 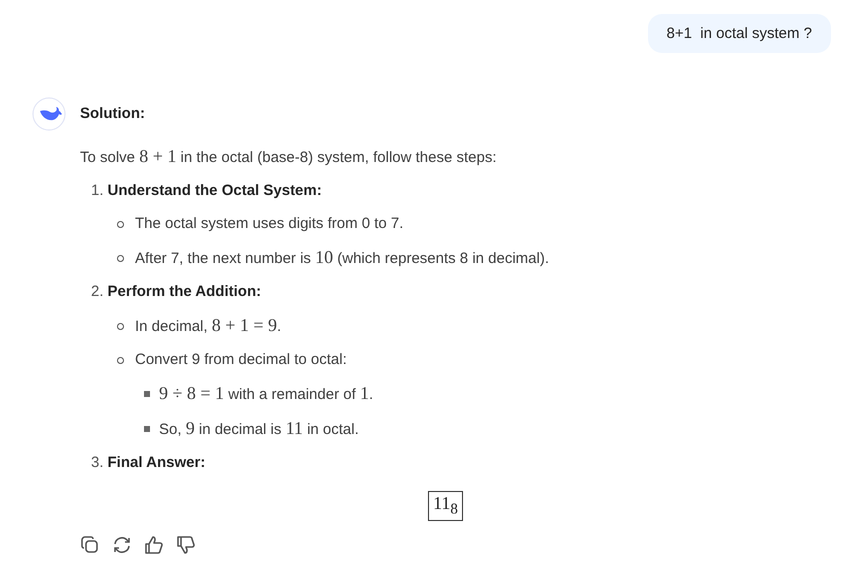 What do you see at coordinates (97, 191) in the screenshot?
I see `step-number: 1.` at bounding box center [97, 191].